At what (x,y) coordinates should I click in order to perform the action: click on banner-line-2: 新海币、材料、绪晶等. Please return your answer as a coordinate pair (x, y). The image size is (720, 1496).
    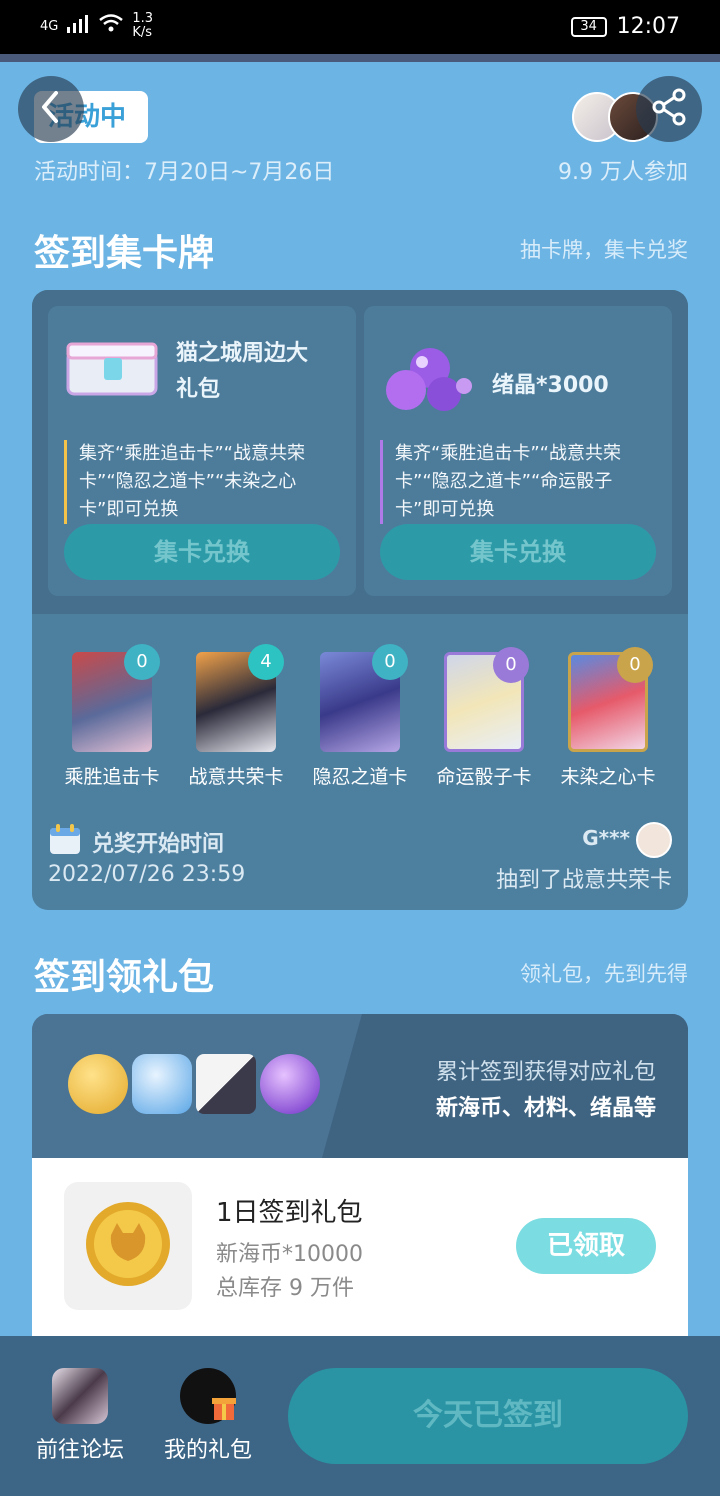
    Looking at the image, I should click on (545, 1108).